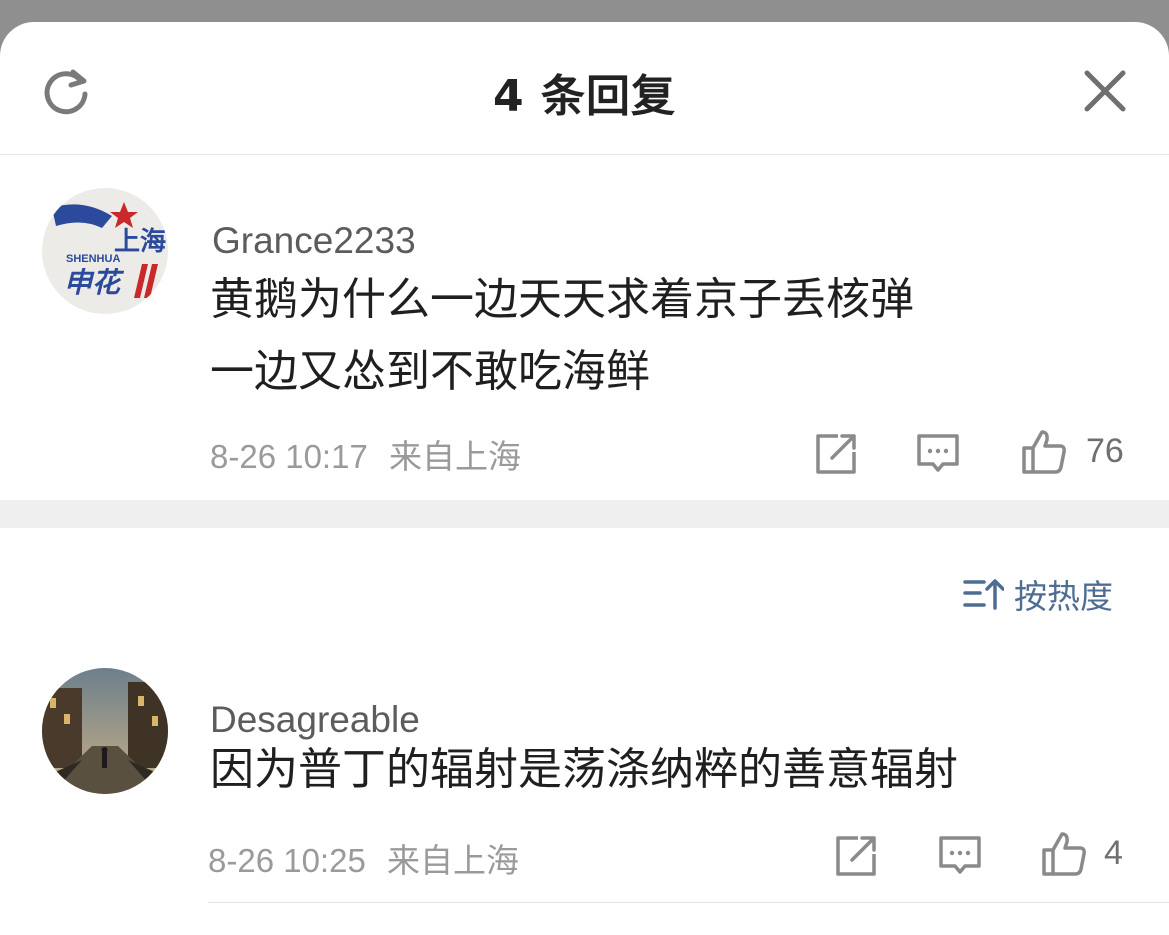 The width and height of the screenshot is (1169, 935). What do you see at coordinates (836, 454) in the screenshot?
I see `share-icon` at bounding box center [836, 454].